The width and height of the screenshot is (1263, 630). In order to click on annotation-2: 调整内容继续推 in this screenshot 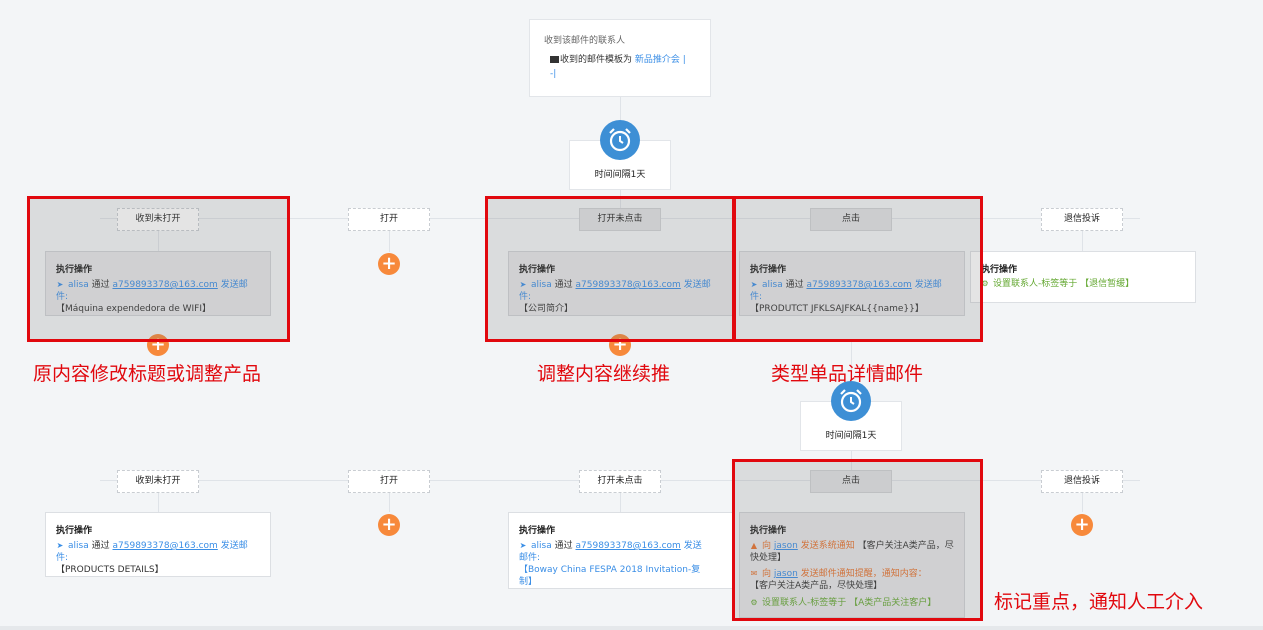, I will do `click(604, 374)`.